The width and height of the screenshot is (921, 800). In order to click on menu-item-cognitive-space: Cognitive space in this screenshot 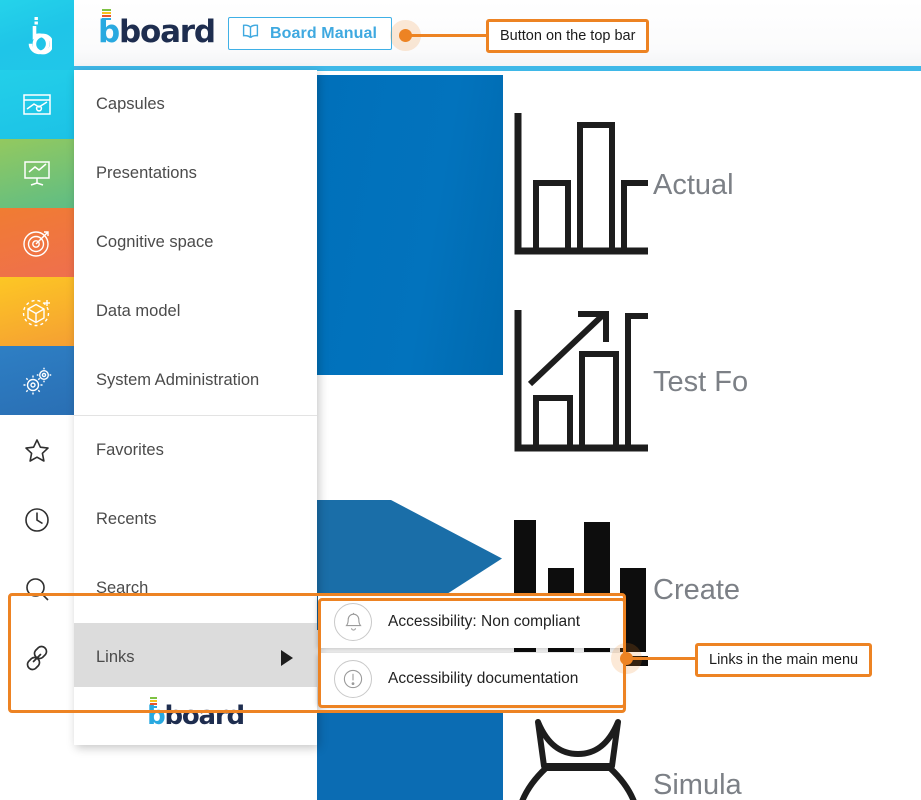, I will do `click(195, 242)`.